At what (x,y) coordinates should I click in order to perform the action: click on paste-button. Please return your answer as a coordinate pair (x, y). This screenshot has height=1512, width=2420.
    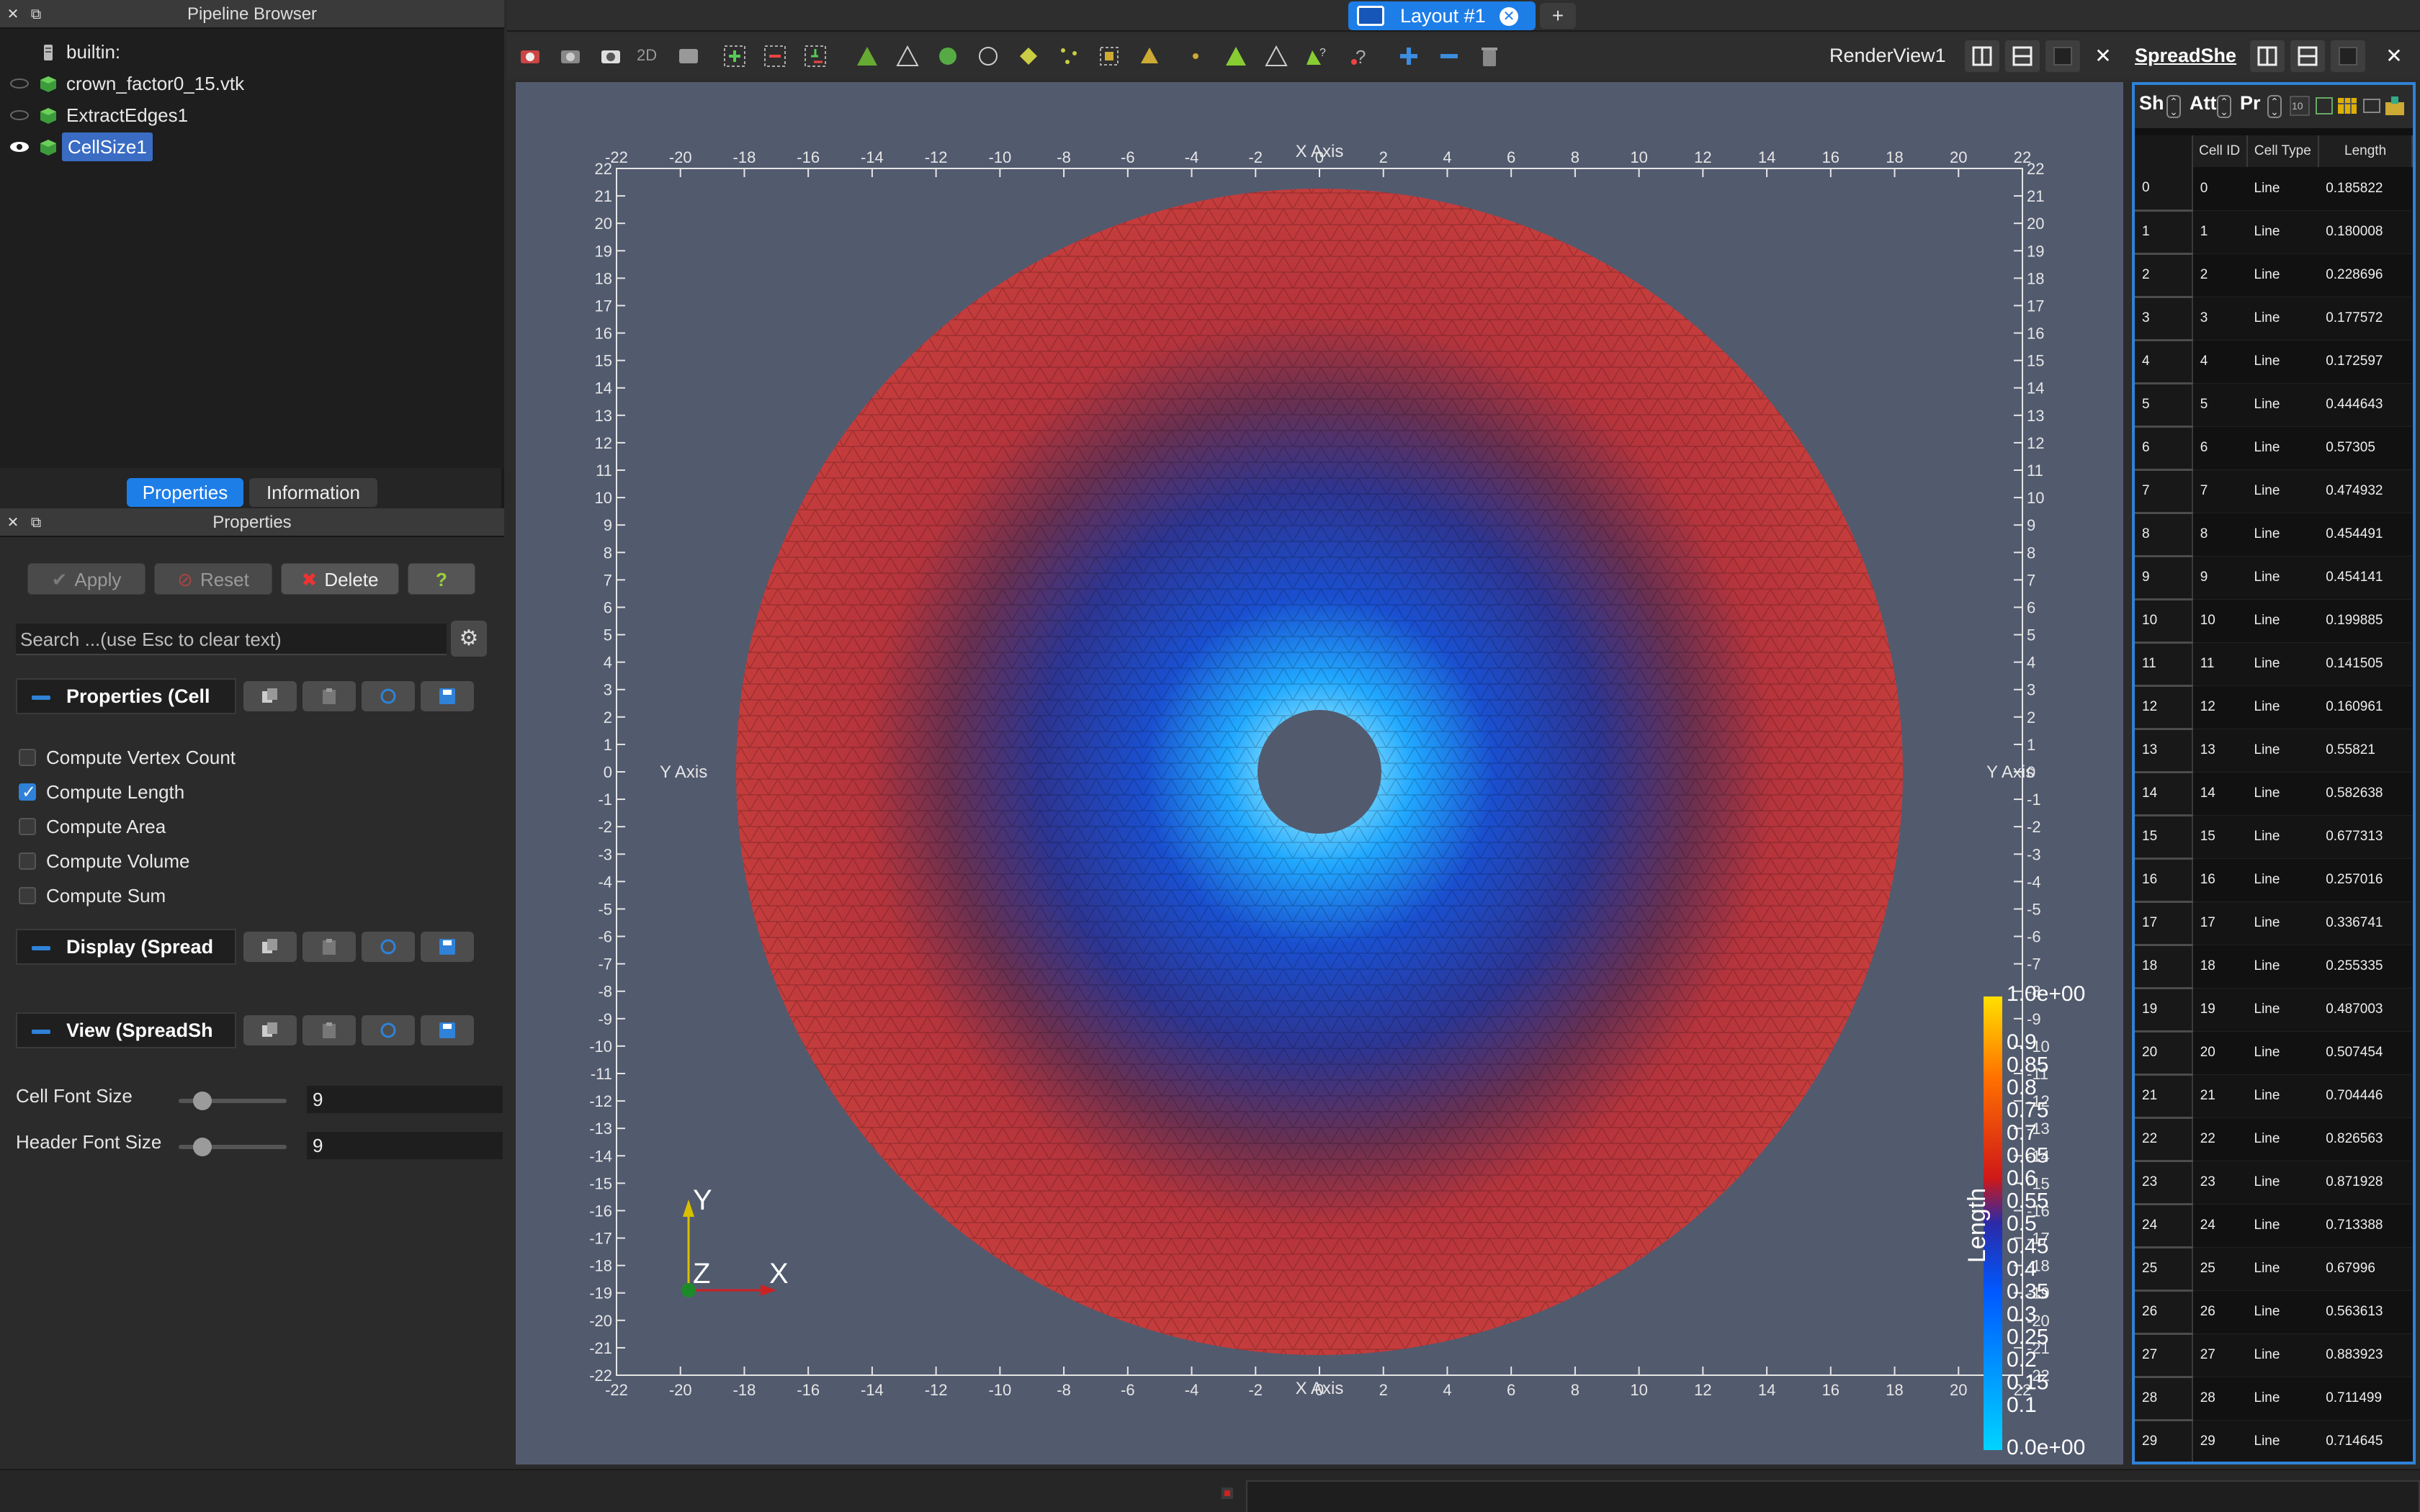
    Looking at the image, I should click on (329, 696).